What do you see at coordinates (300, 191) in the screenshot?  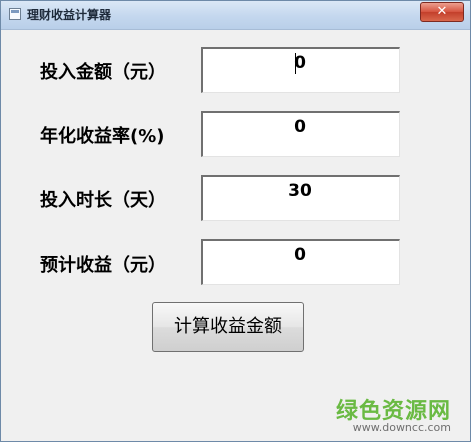 I see `duration-value: 30` at bounding box center [300, 191].